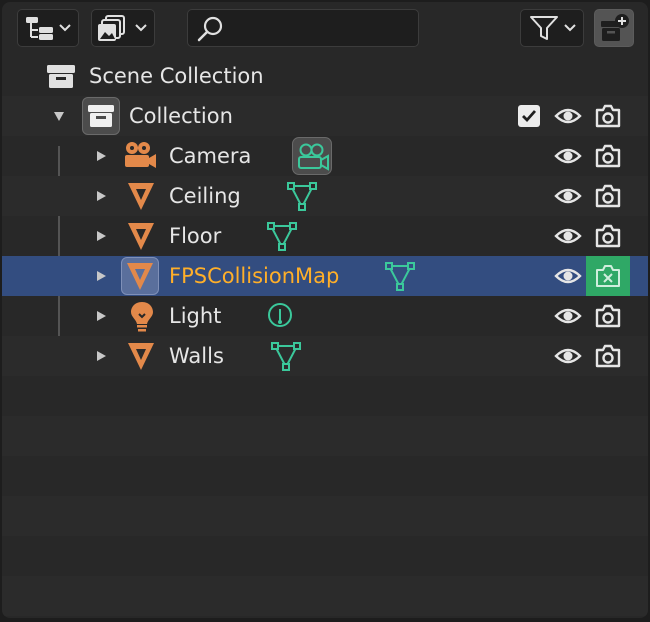  What do you see at coordinates (59, 116) in the screenshot?
I see `collapse-toggle` at bounding box center [59, 116].